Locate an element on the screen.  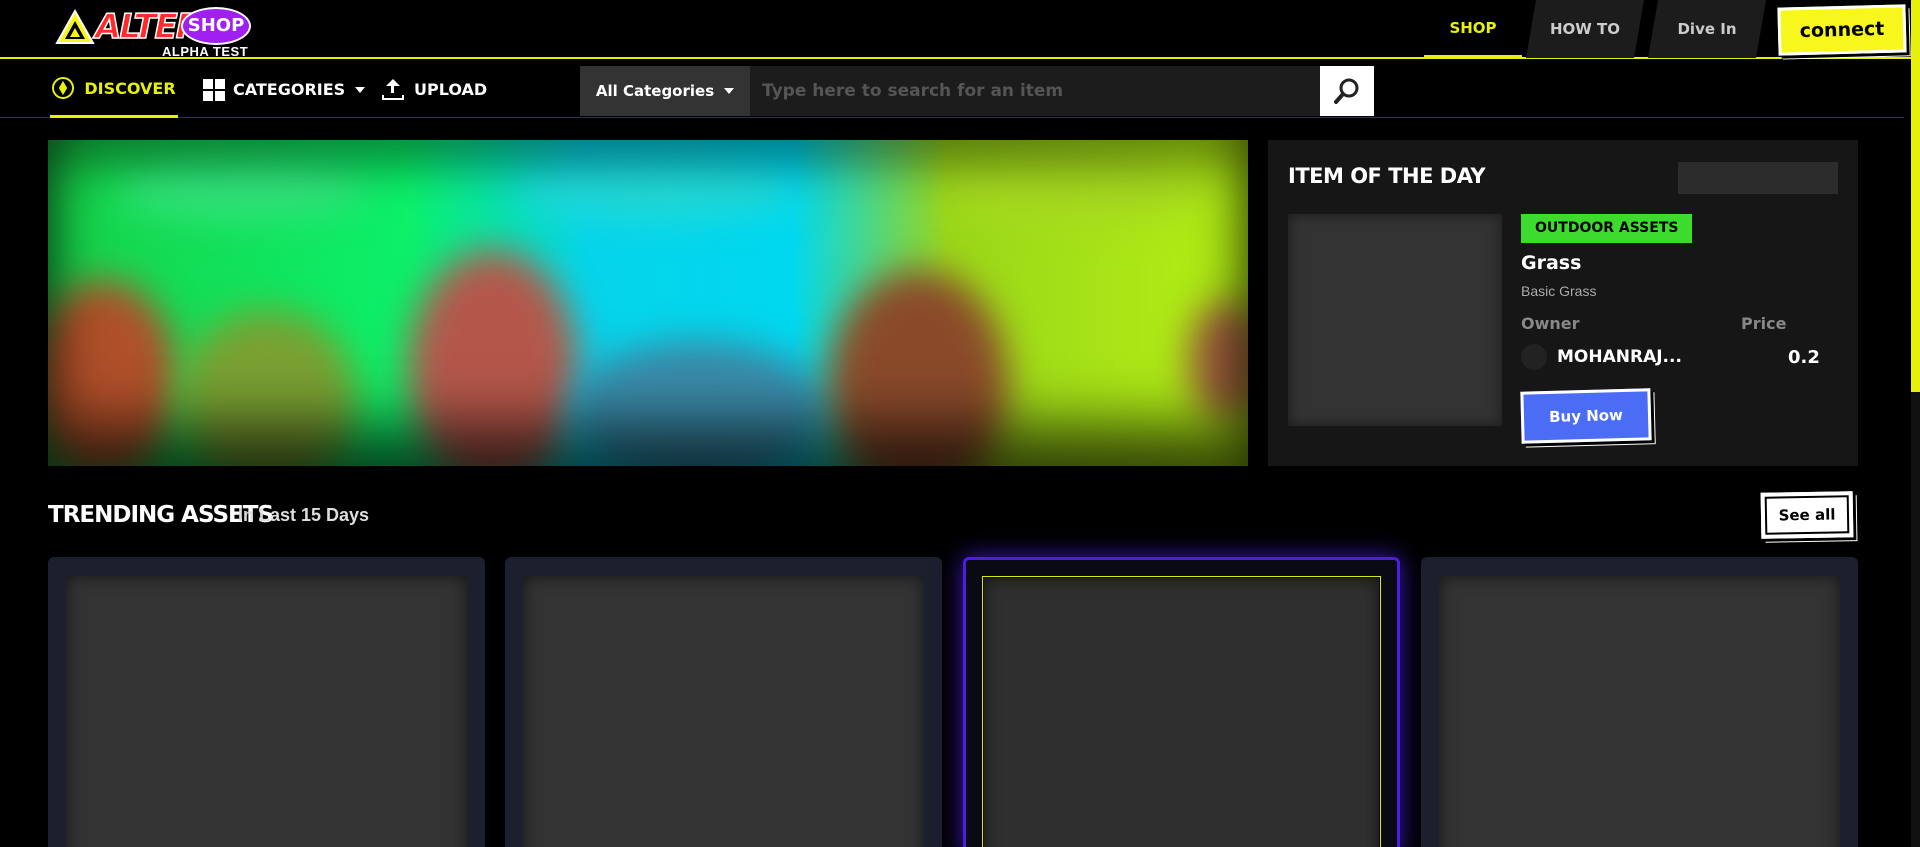
item-description: Basic Grass is located at coordinates (1559, 291).